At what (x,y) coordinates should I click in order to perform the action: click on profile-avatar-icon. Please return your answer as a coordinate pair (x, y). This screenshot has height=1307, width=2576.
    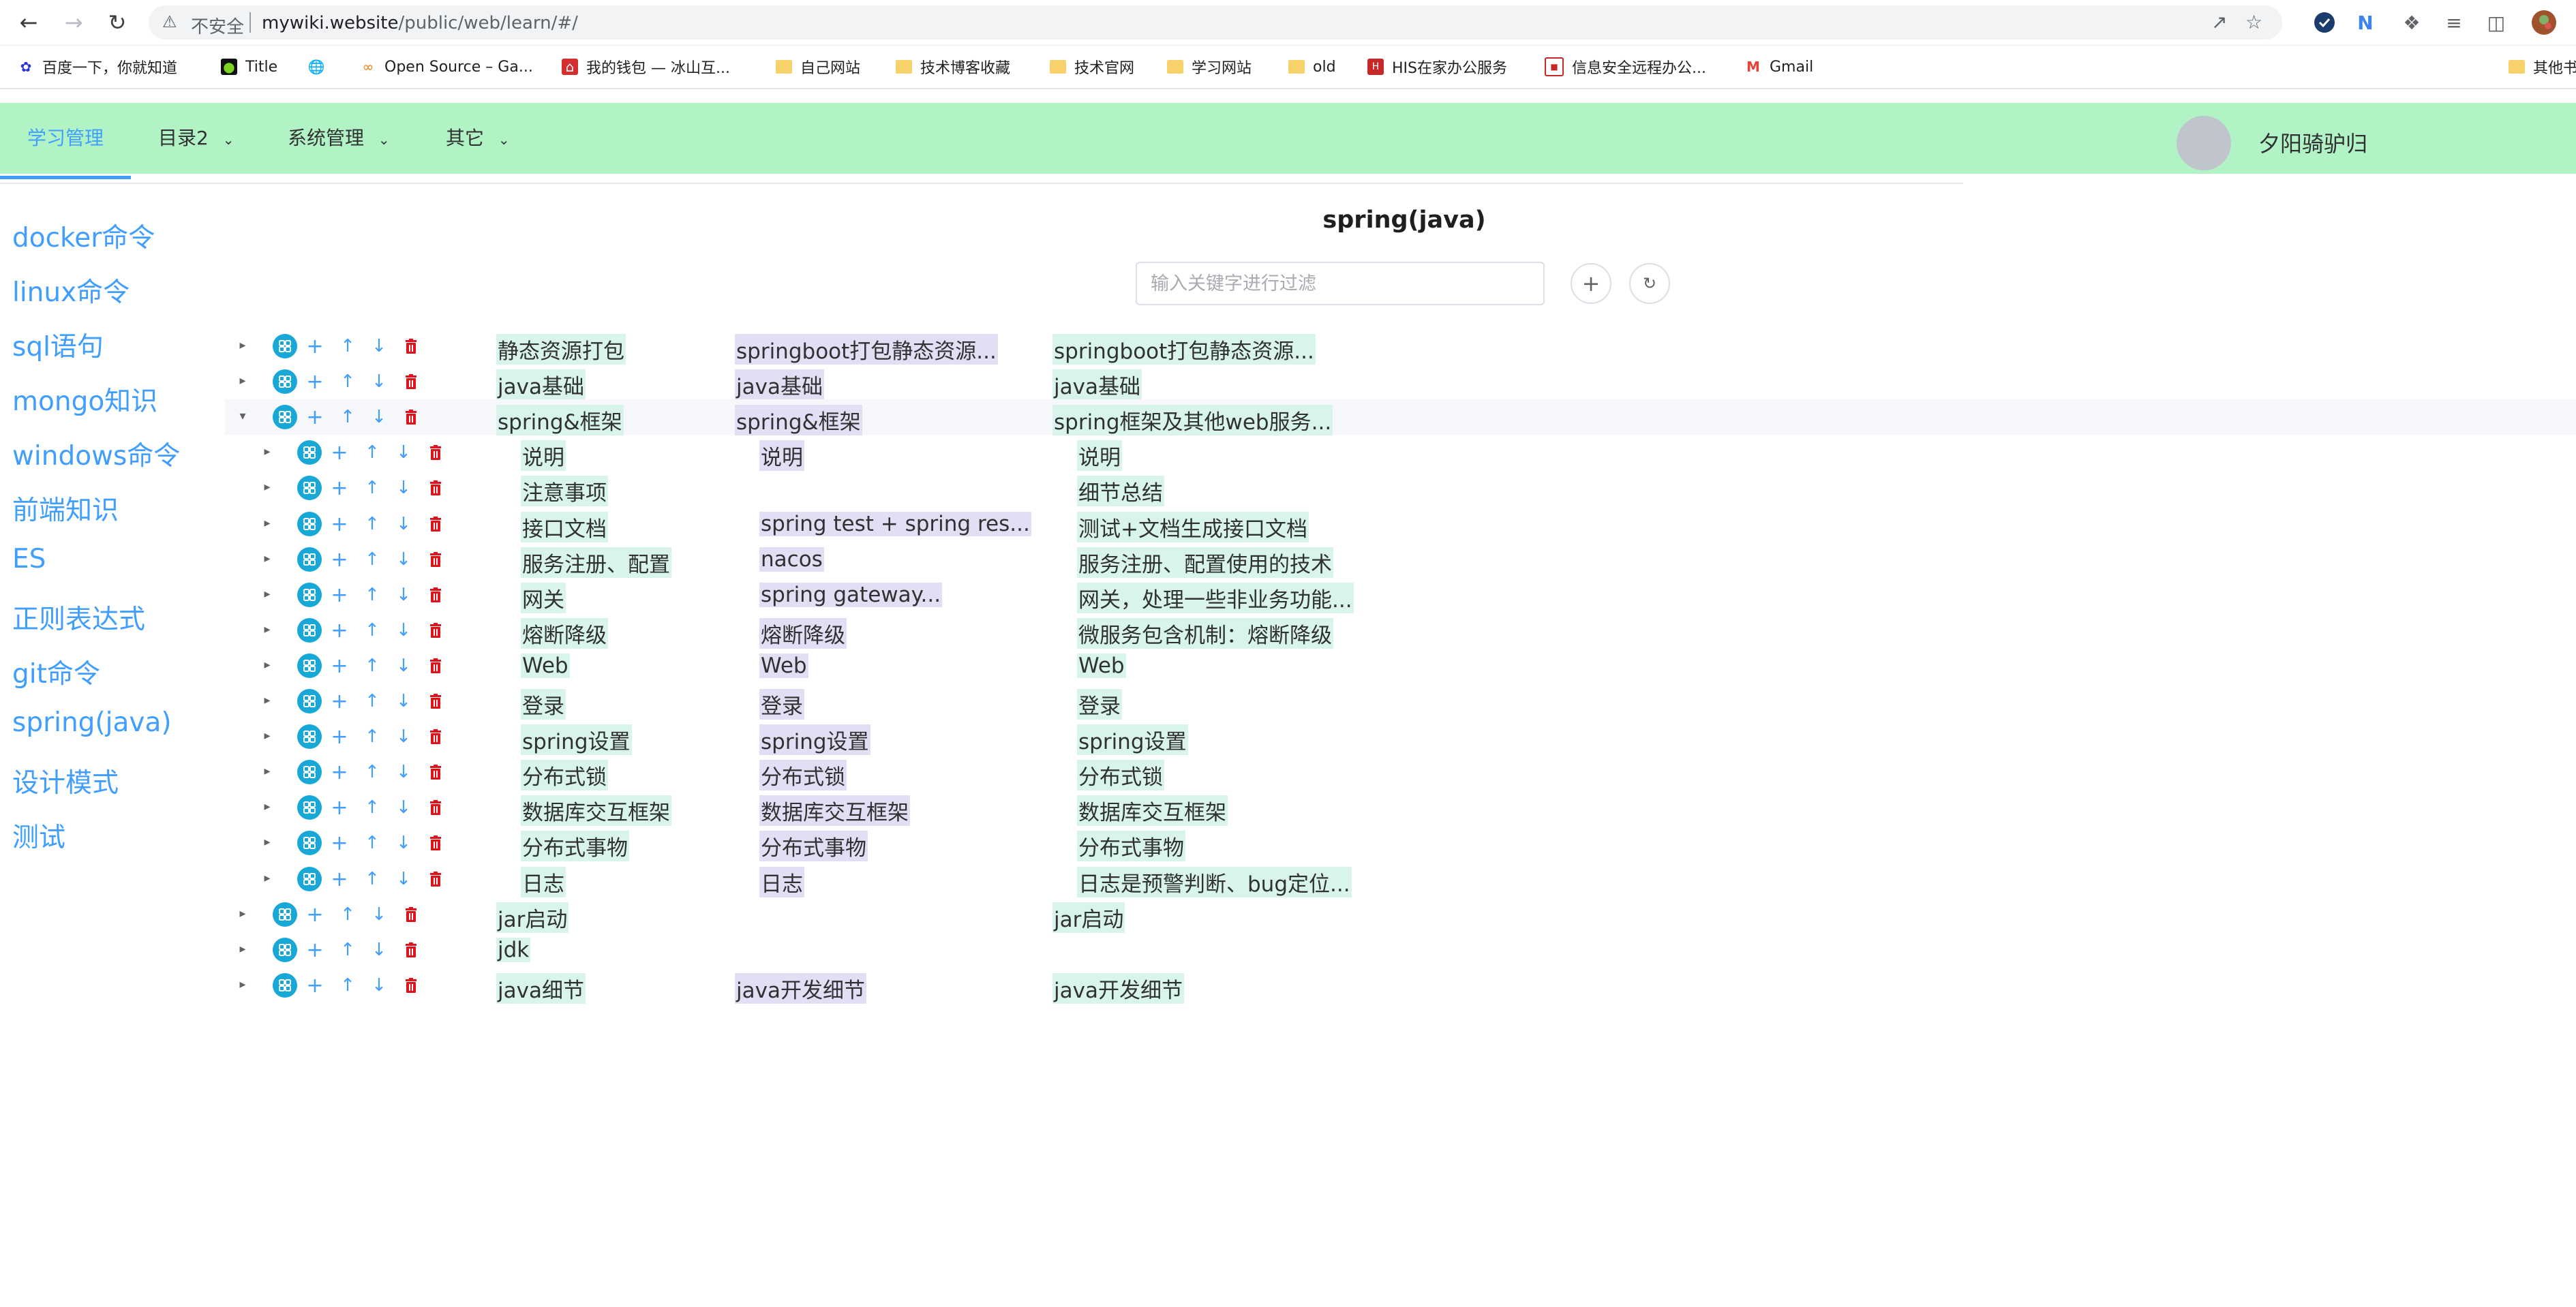
    Looking at the image, I should click on (2544, 22).